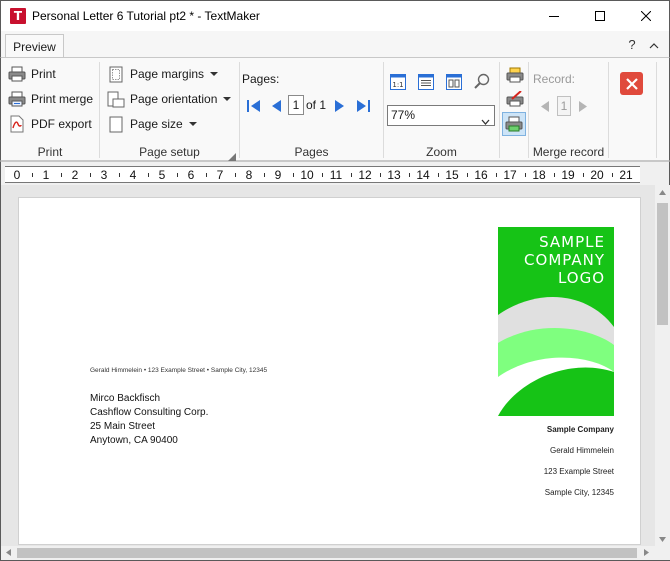 This screenshot has width=670, height=561. What do you see at coordinates (568, 152) in the screenshot?
I see `merge-record-group-label: Merge record` at bounding box center [568, 152].